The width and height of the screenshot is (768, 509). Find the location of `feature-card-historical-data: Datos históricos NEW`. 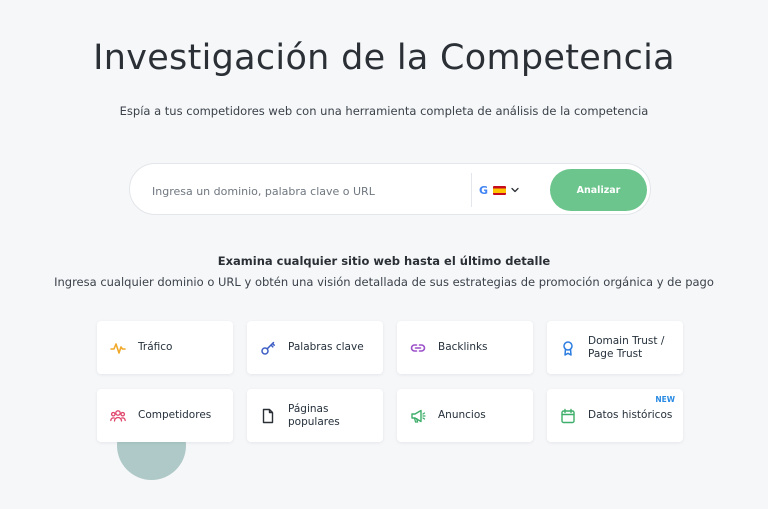

feature-card-historical-data: Datos históricos NEW is located at coordinates (615, 415).